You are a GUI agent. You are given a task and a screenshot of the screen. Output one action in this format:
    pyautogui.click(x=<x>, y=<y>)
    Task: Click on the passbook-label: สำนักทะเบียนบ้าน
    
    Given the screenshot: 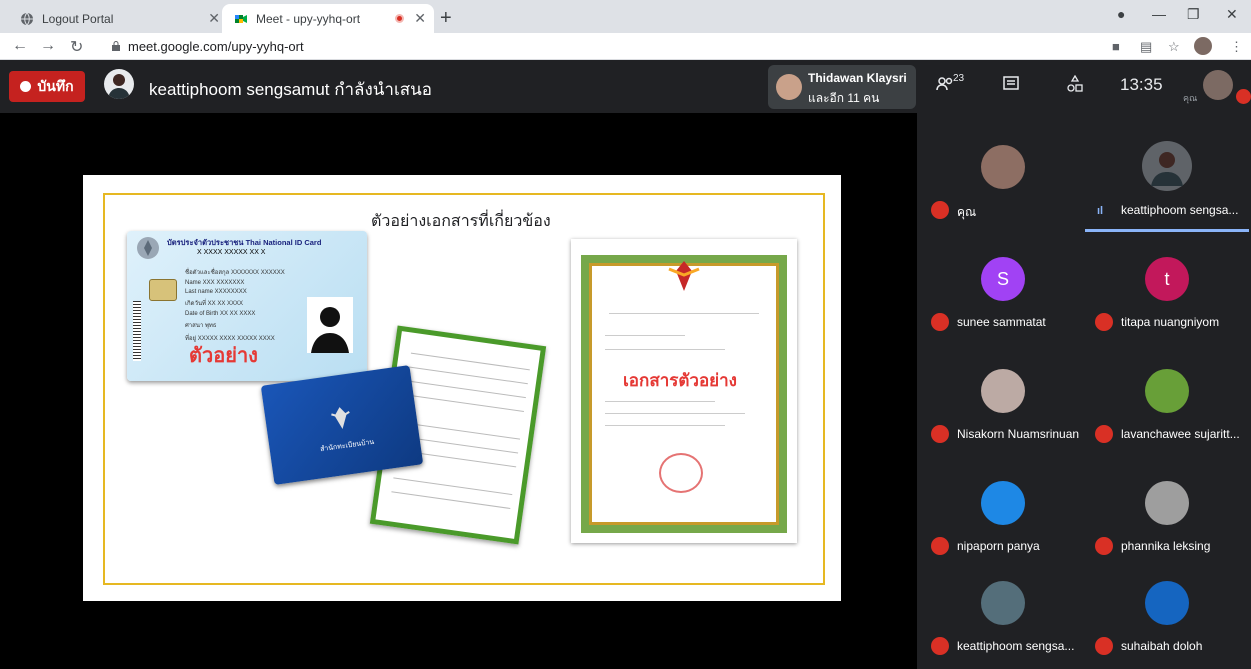 What is the action you would take?
    pyautogui.click(x=347, y=446)
    